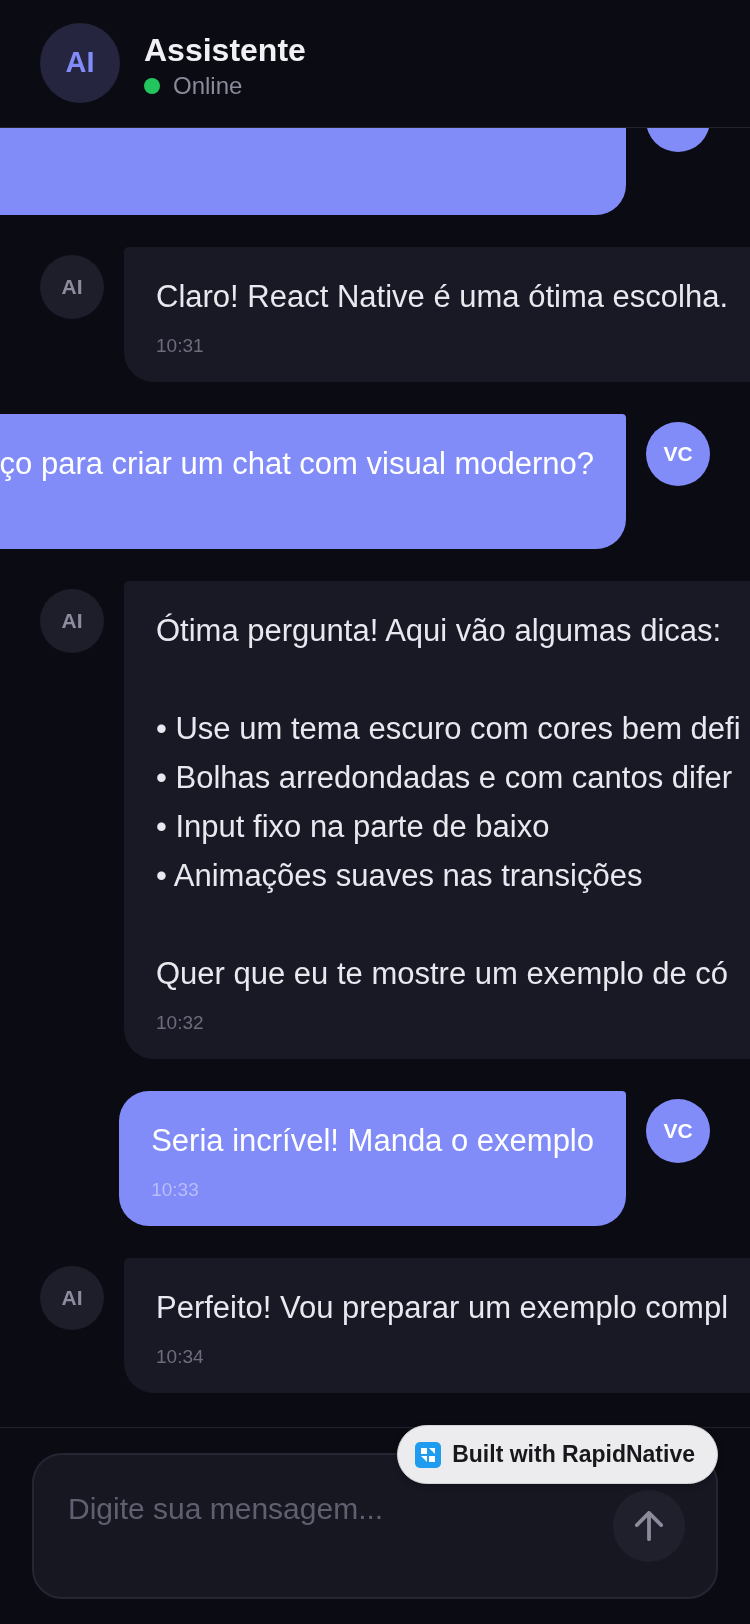 The image size is (750, 1624). Describe the element at coordinates (372, 1141) in the screenshot. I see `message-text: Seria incrível! Manda o exemplo` at that location.